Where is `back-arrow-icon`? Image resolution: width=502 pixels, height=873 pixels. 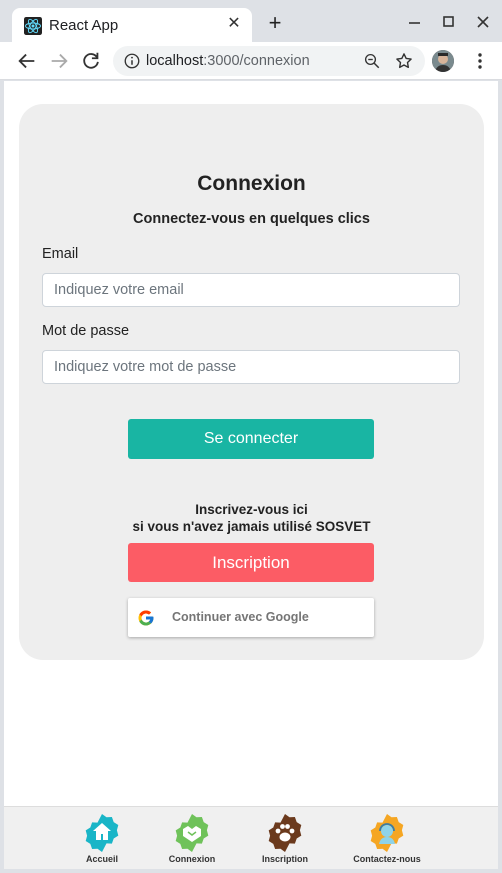
back-arrow-icon is located at coordinates (27, 61).